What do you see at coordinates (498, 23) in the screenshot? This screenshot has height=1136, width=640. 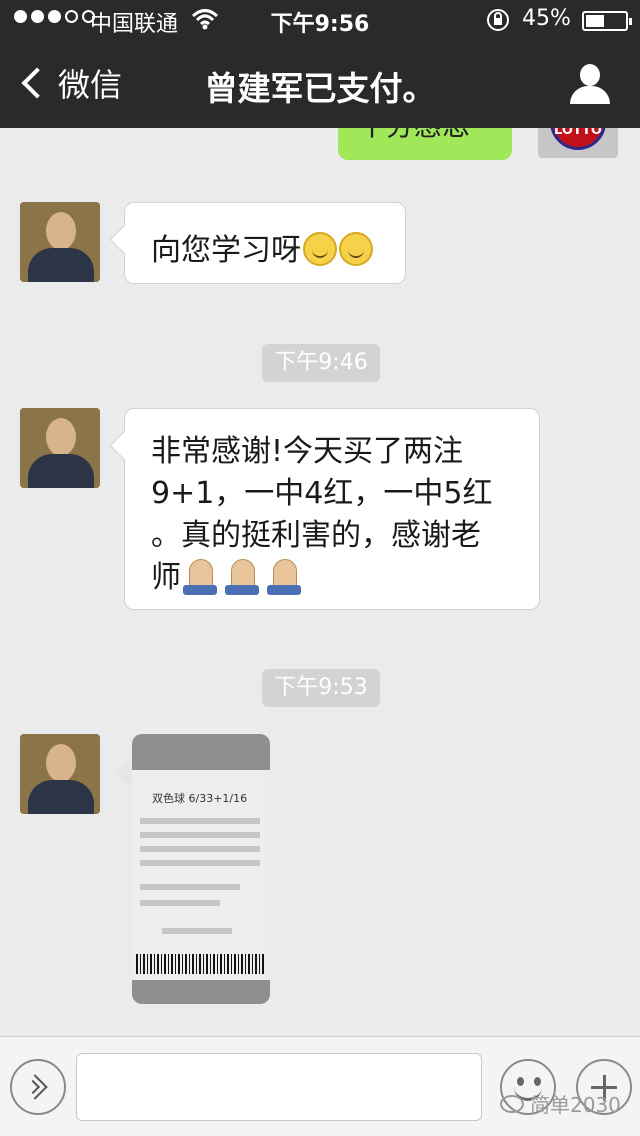 I see `rotation-lock-icon` at bounding box center [498, 23].